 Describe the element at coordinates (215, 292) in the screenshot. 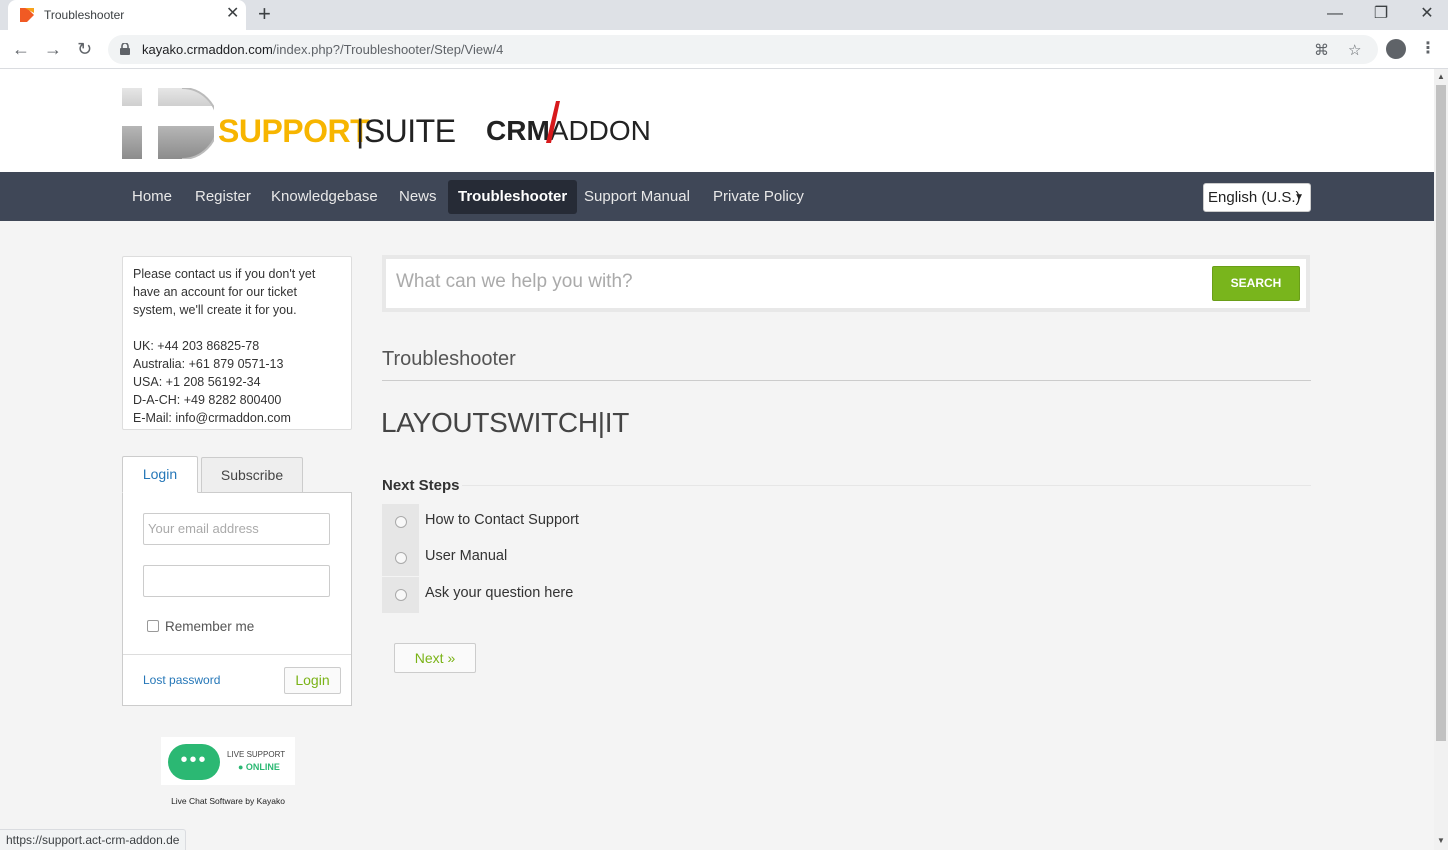

I see `info-line: have an account for our ticket` at that location.